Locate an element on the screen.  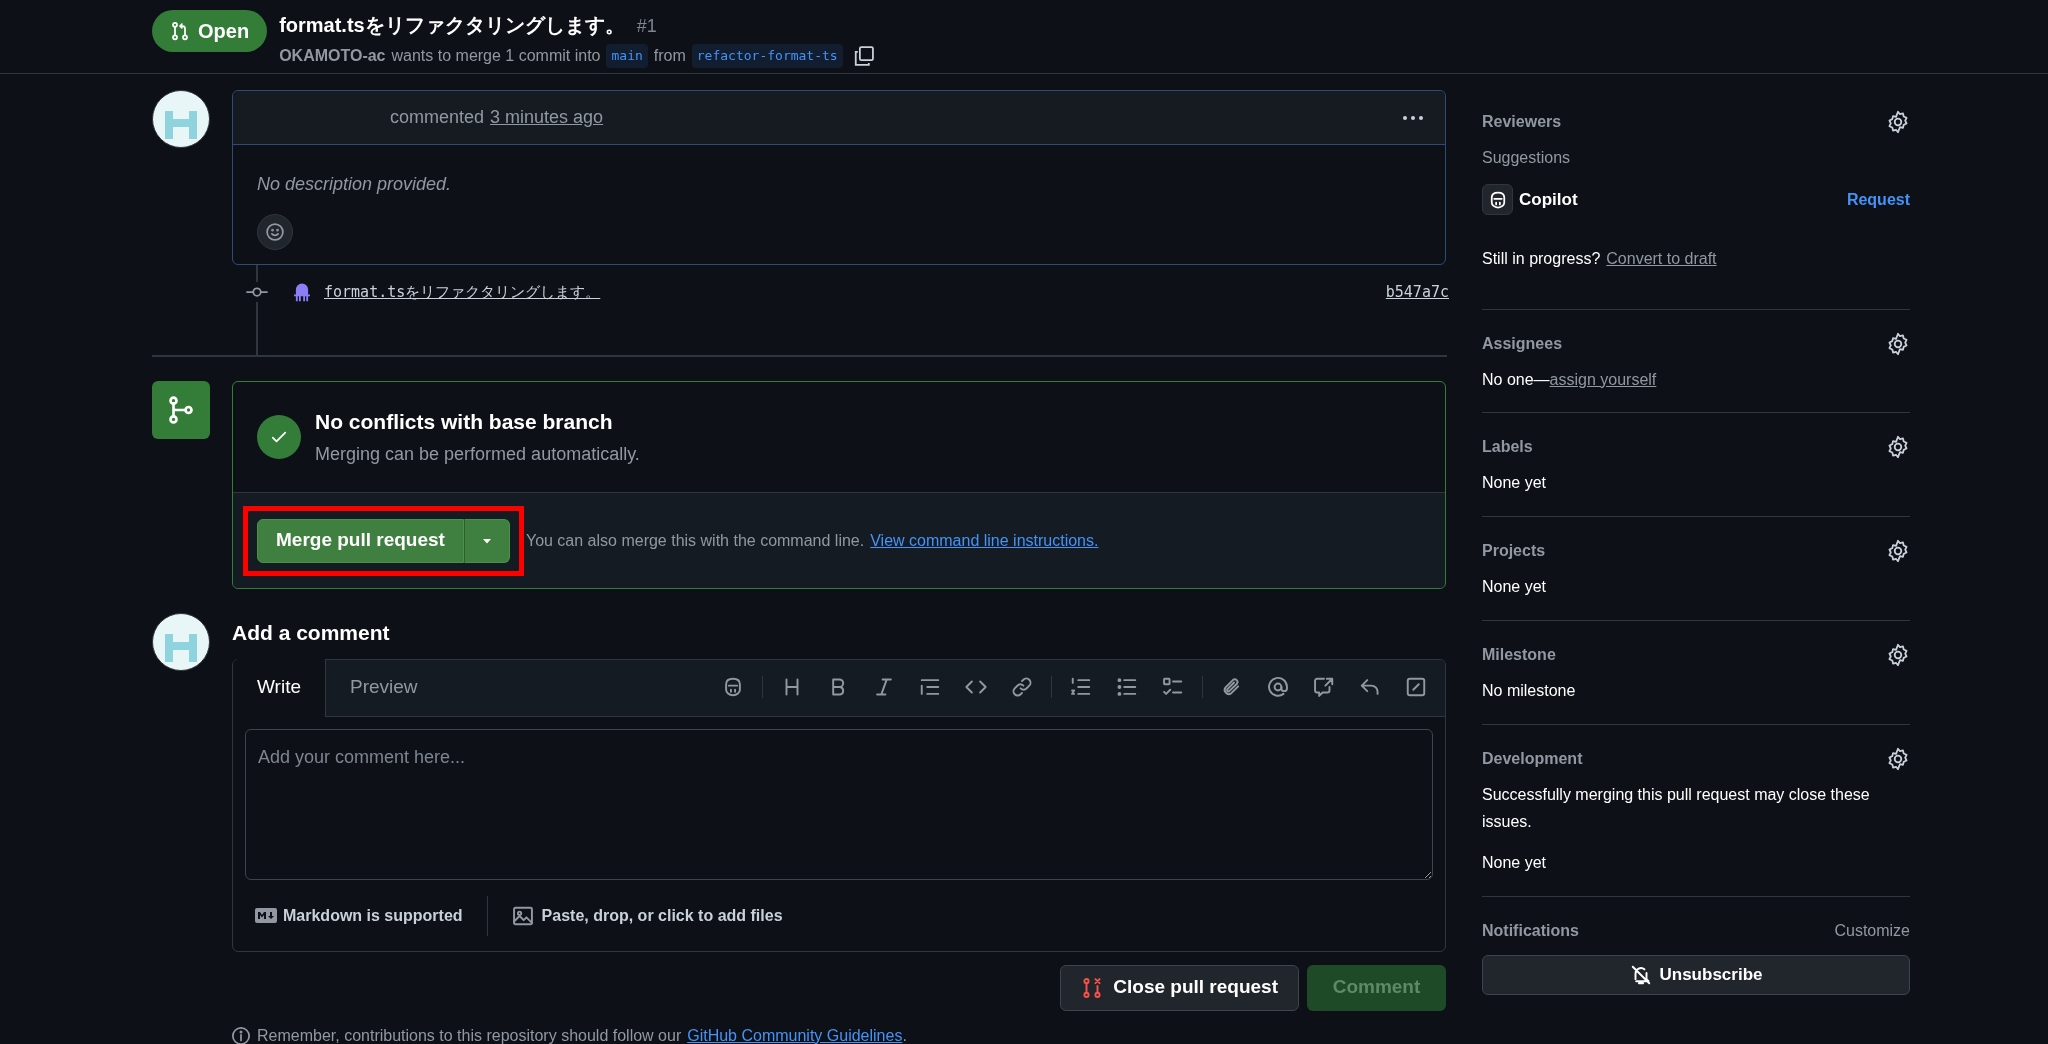
caret-down-icon is located at coordinates (486, 540).